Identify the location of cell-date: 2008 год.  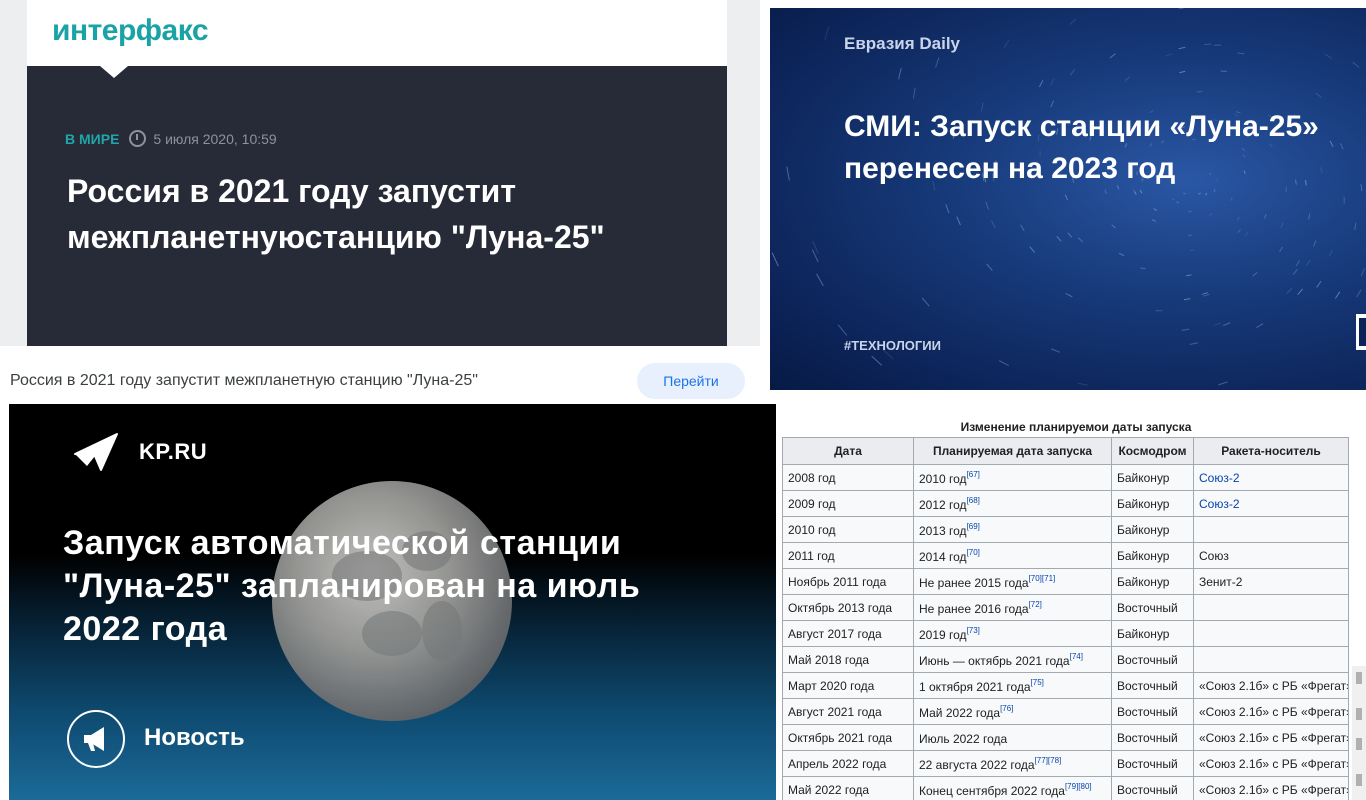
(848, 477).